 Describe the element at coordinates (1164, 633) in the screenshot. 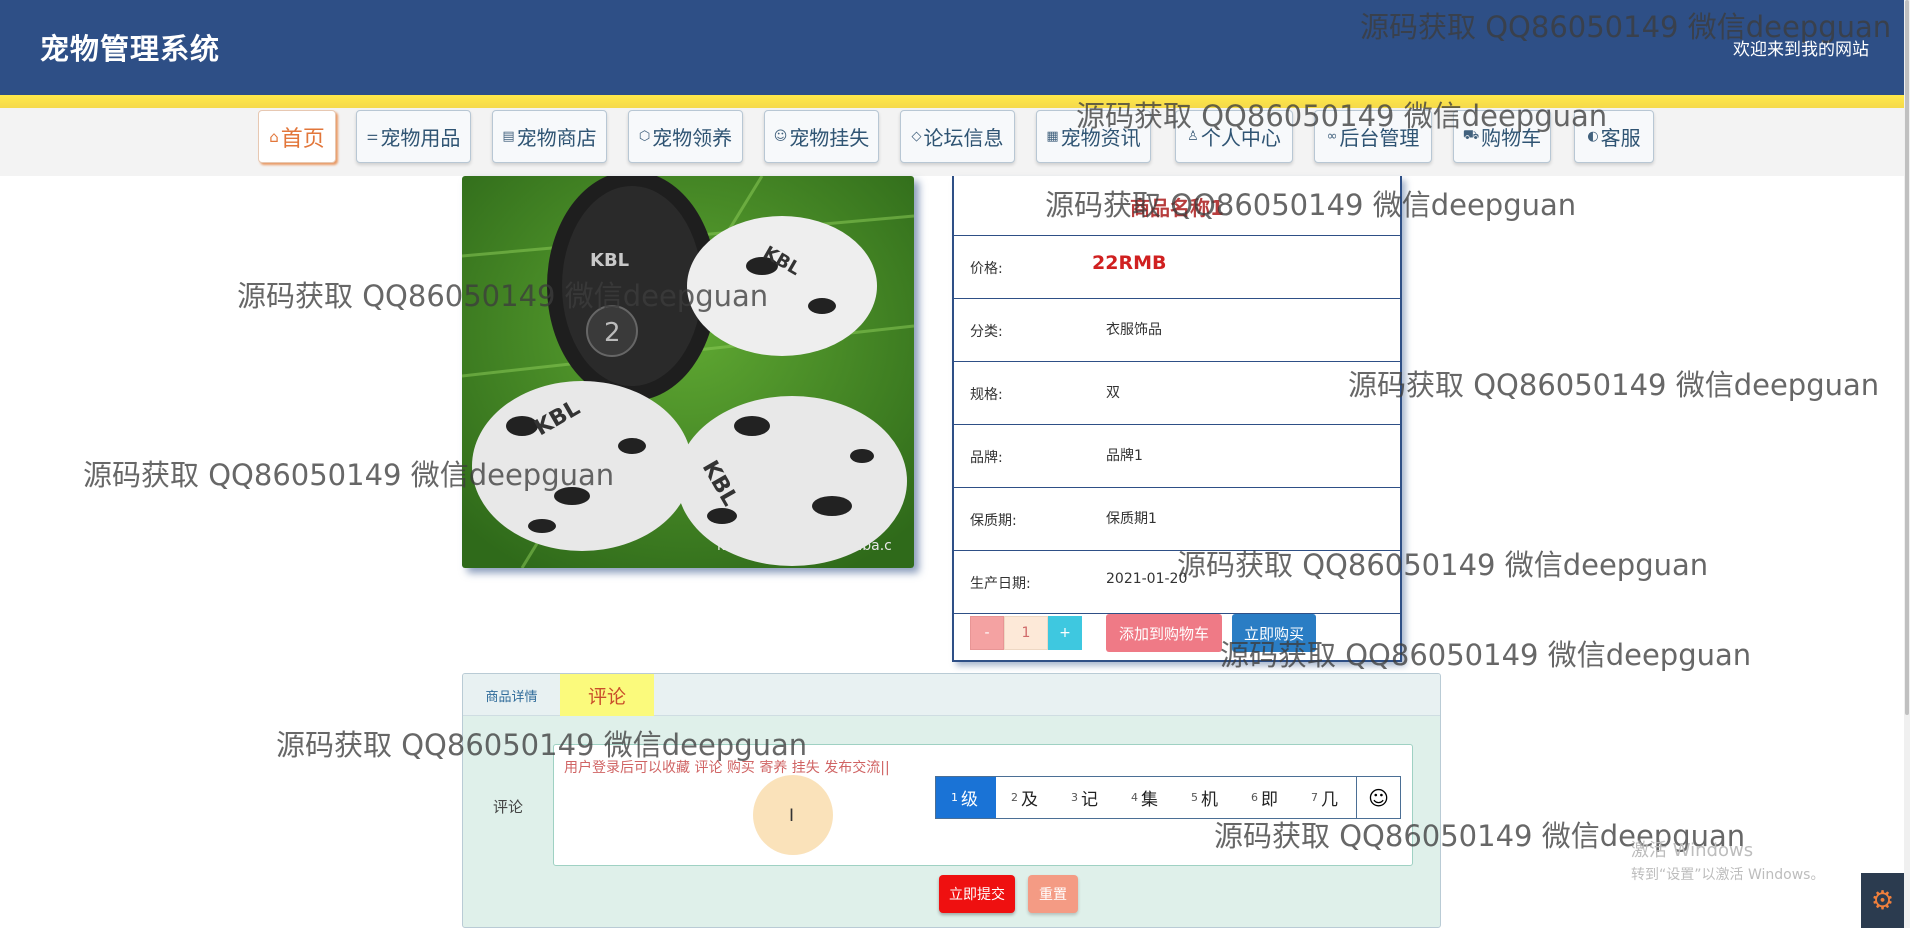

I see `add-to-cart-button: 添加到购物车` at that location.